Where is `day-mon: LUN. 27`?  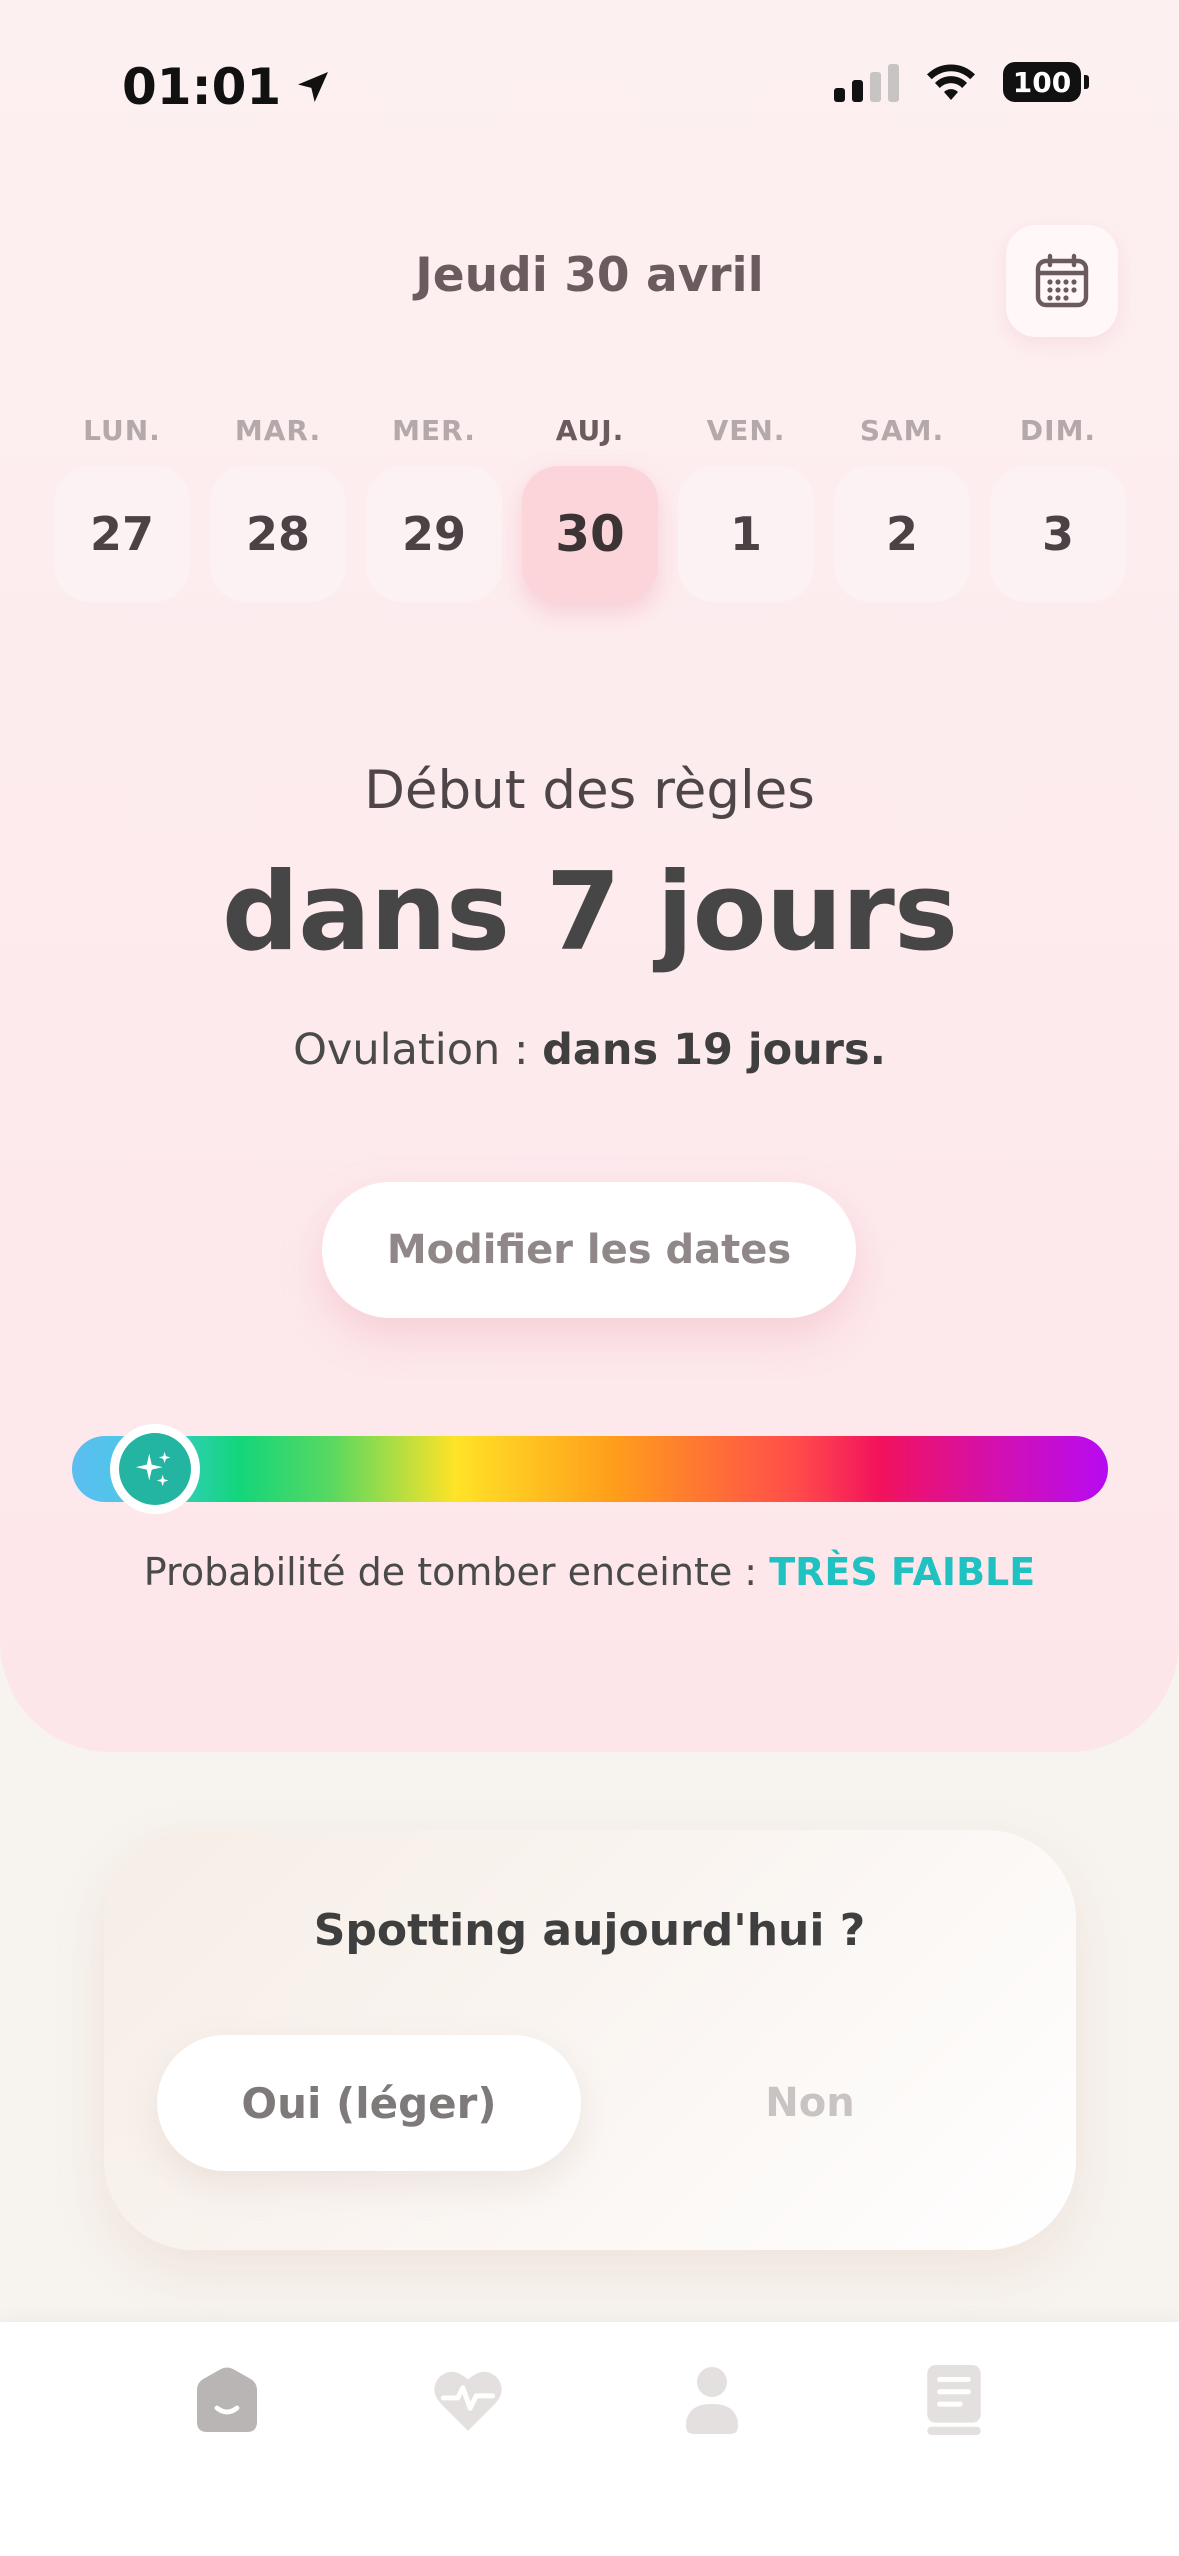
day-mon: LUN. 27 is located at coordinates (122, 508).